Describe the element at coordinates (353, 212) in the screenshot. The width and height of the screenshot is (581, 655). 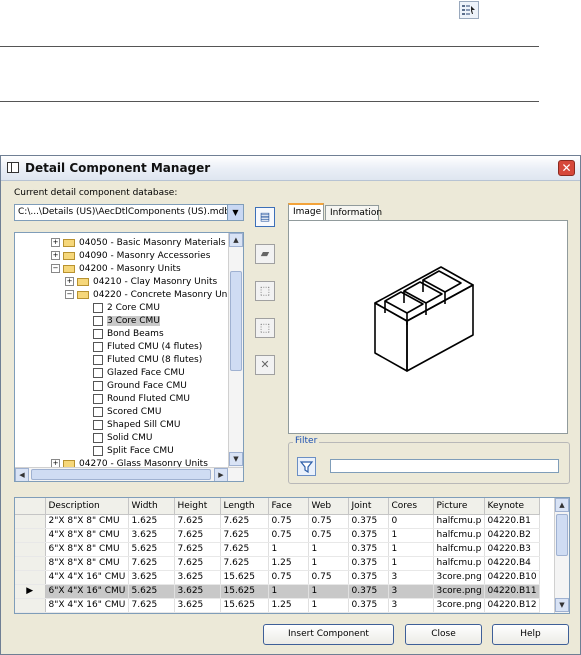
I see `tab-information: Information` at that location.